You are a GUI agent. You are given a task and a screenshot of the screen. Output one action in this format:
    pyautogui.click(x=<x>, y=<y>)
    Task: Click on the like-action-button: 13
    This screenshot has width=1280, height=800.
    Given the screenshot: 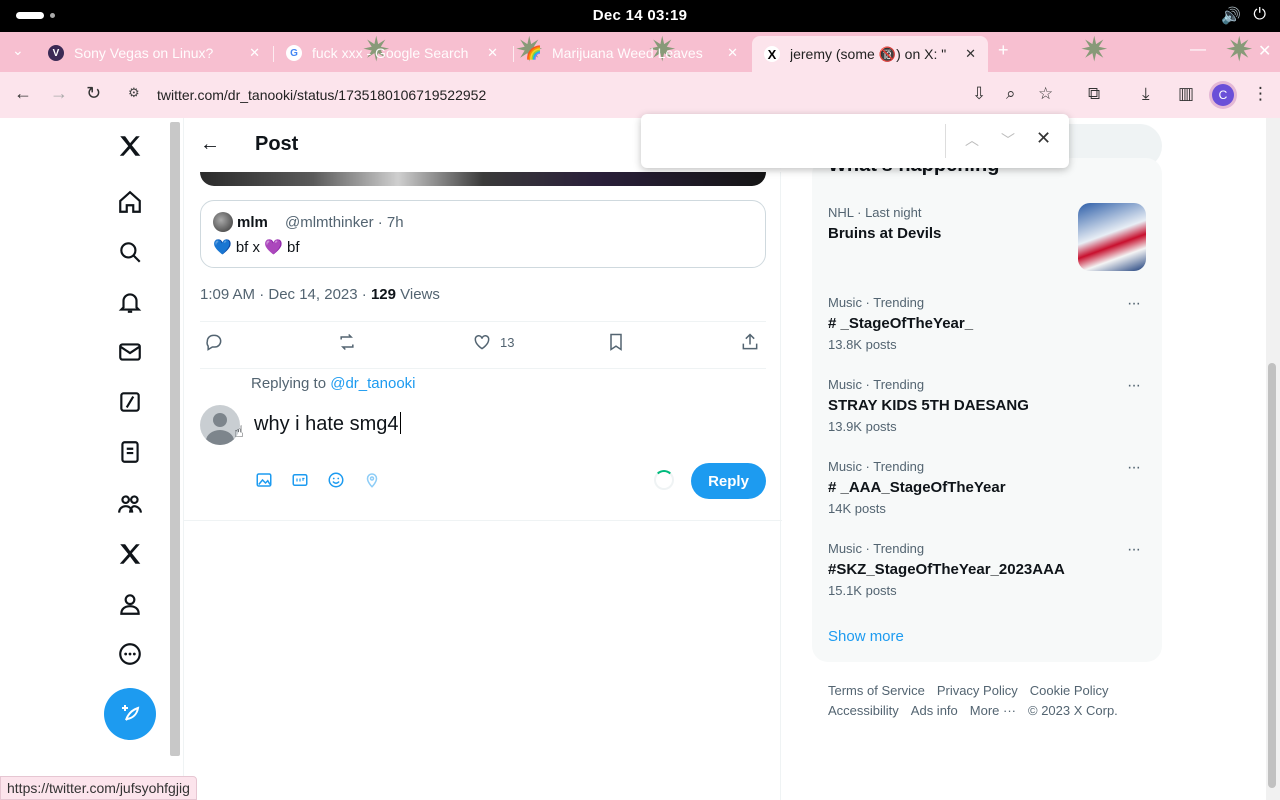 What is the action you would take?
    pyautogui.click(x=493, y=342)
    